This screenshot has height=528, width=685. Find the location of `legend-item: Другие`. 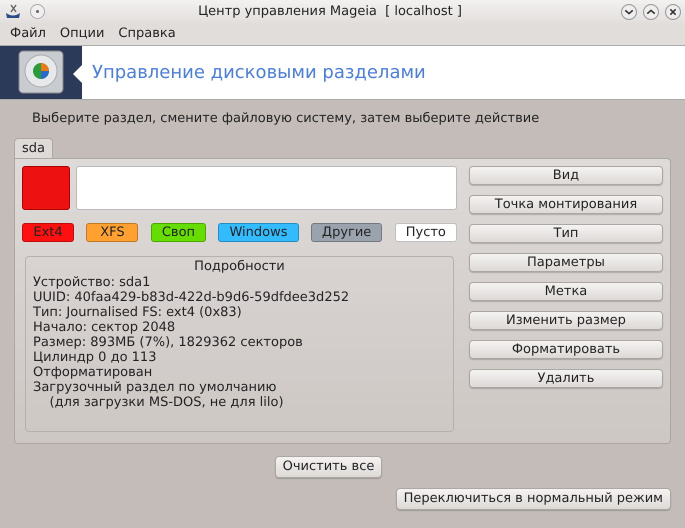

legend-item: Другие is located at coordinates (346, 232).